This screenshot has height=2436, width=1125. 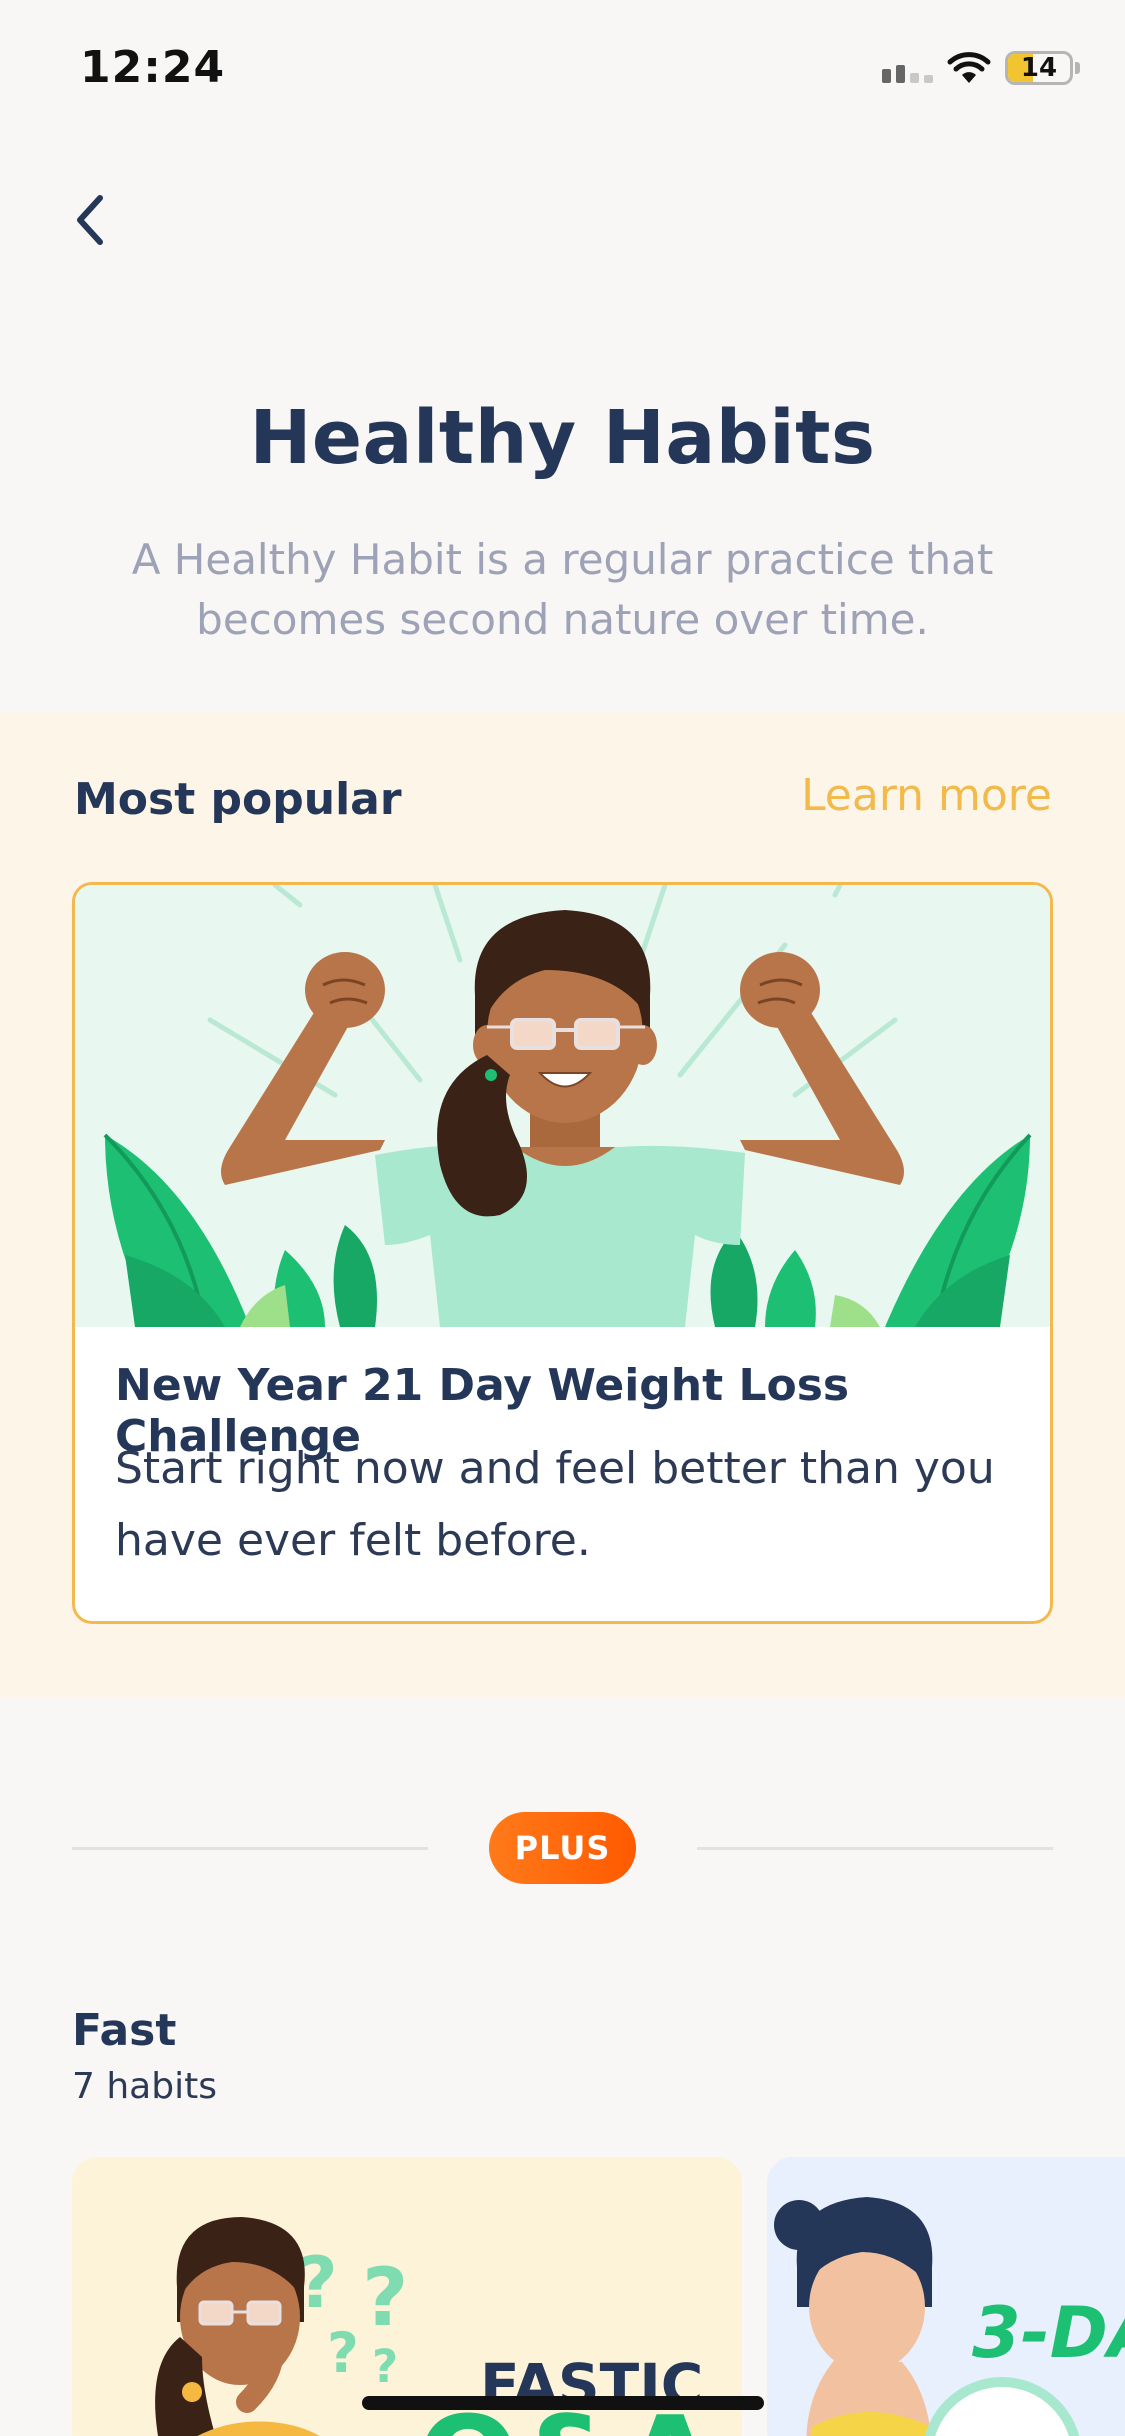 I want to click on battery-icon: 14, so click(x=1039, y=68).